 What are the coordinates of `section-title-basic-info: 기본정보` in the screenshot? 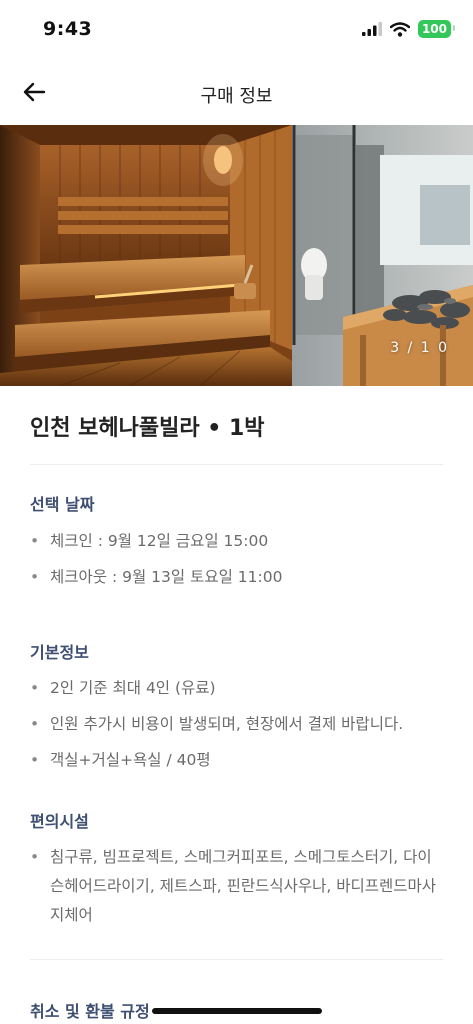 It's located at (59, 652).